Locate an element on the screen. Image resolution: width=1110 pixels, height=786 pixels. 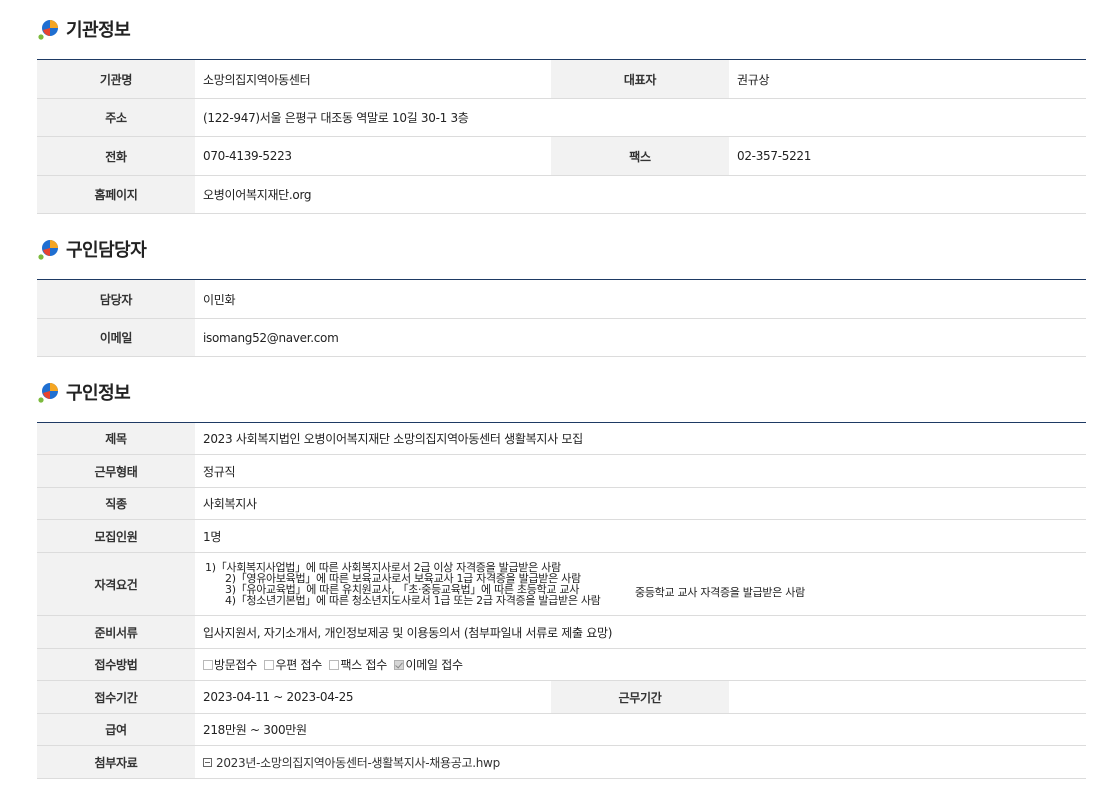
table-row: 급여 218만원 ~ 300만원 is located at coordinates (562, 729).